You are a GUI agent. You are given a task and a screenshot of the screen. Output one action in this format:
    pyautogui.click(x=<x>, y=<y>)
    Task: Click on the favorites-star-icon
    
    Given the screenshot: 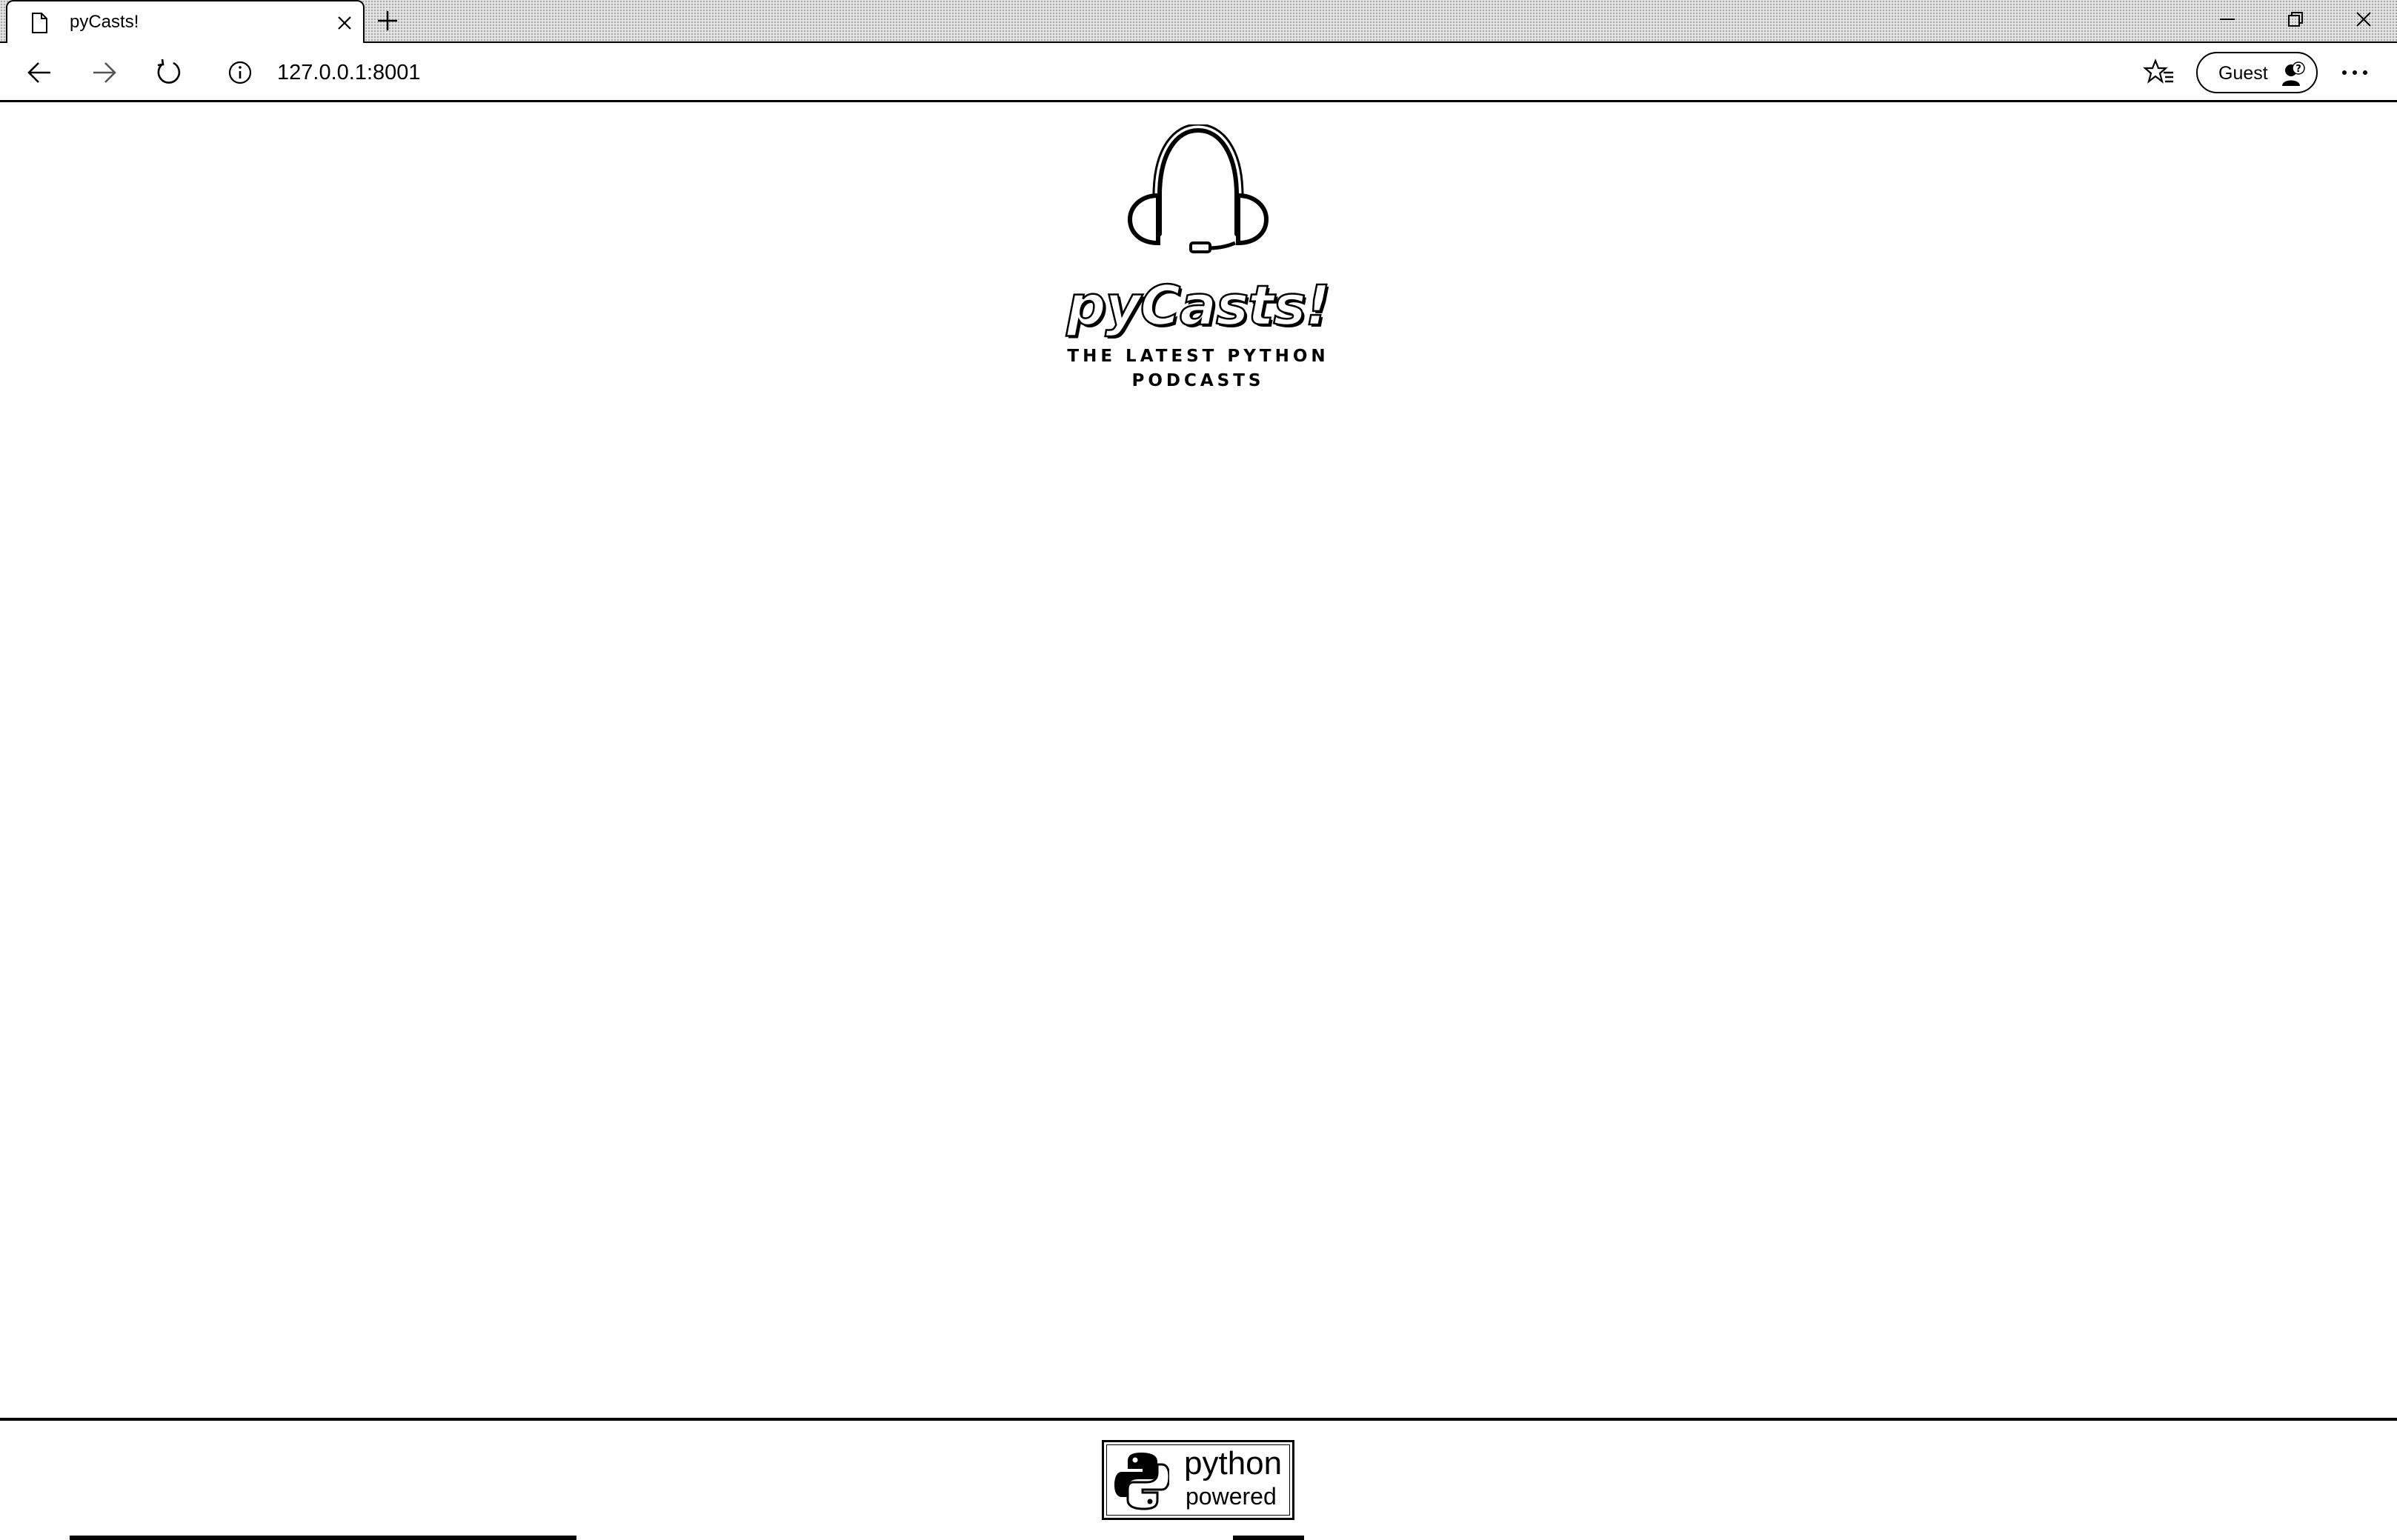 What is the action you would take?
    pyautogui.click(x=2159, y=72)
    